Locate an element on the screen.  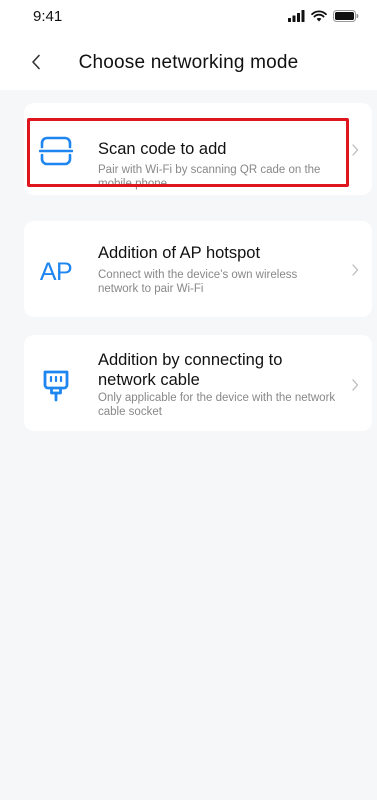
ap-hotspot-icon: AP is located at coordinates (56, 272).